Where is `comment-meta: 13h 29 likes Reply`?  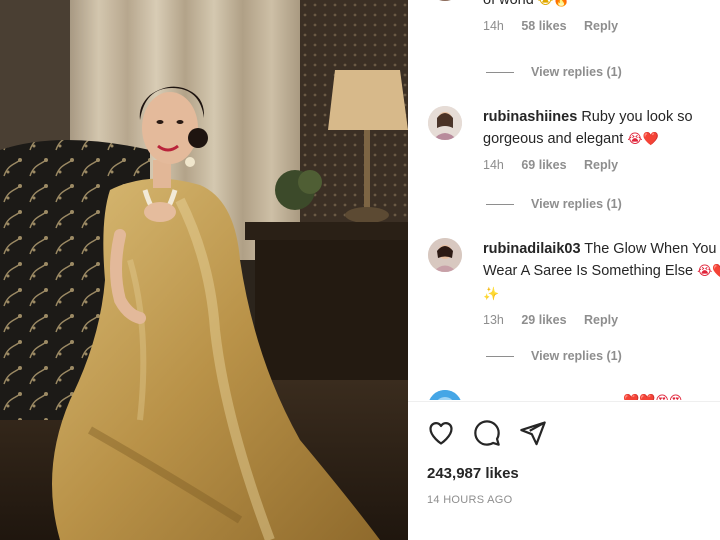
comment-meta: 13h 29 likes Reply is located at coordinates (601, 320).